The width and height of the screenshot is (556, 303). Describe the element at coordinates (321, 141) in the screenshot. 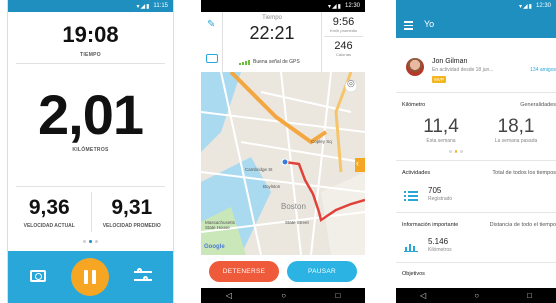

I see `map-label: Copley Sq` at that location.